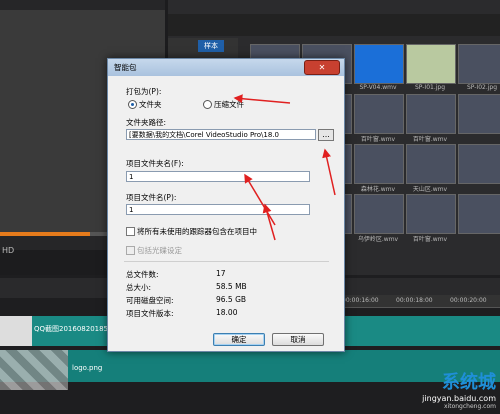 This screenshot has height=414, width=500. Describe the element at coordinates (469, 382) in the screenshot. I see `watermark-brand: 系统城` at that location.